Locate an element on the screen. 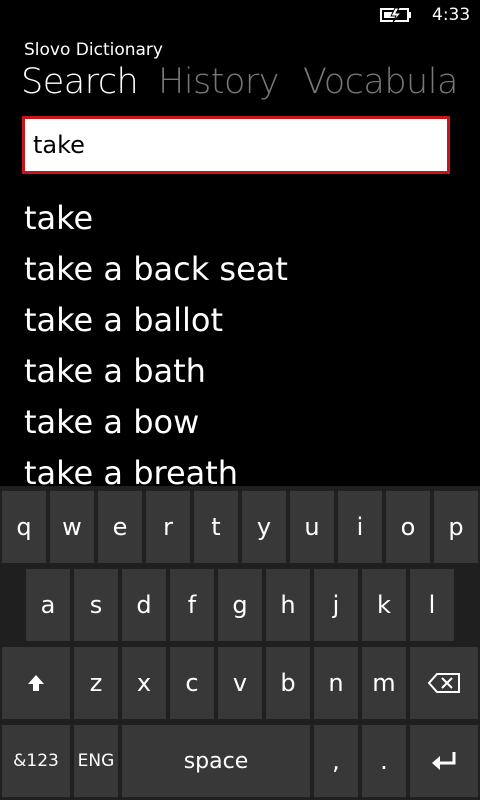 This screenshot has height=800, width=480. key-e: e is located at coordinates (120, 527).